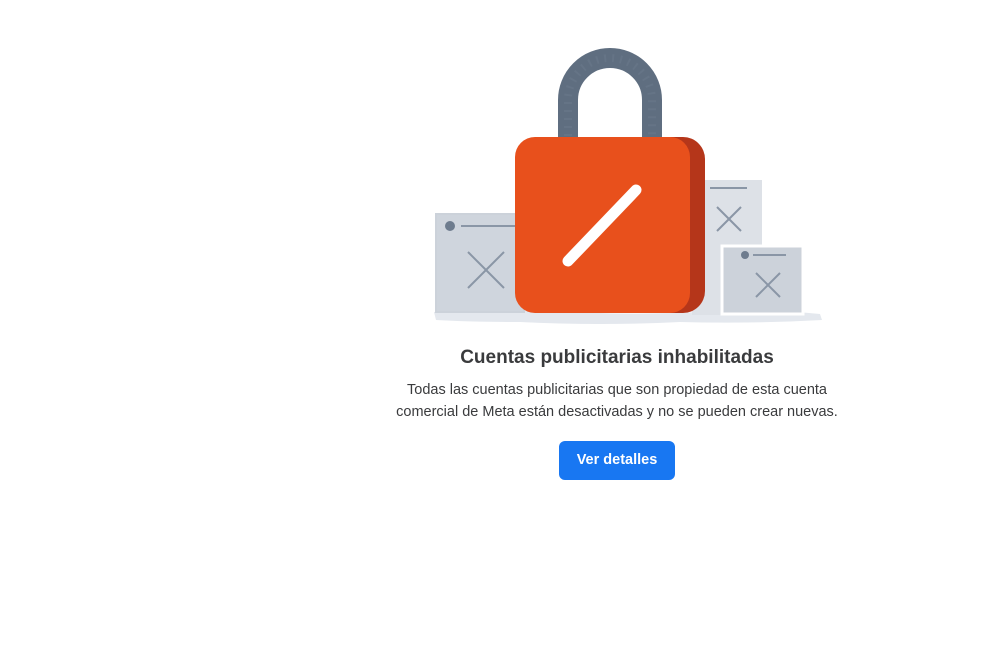  What do you see at coordinates (617, 357) in the screenshot?
I see `empty-state-title: Cuentas publicitarias inhabilitadas` at bounding box center [617, 357].